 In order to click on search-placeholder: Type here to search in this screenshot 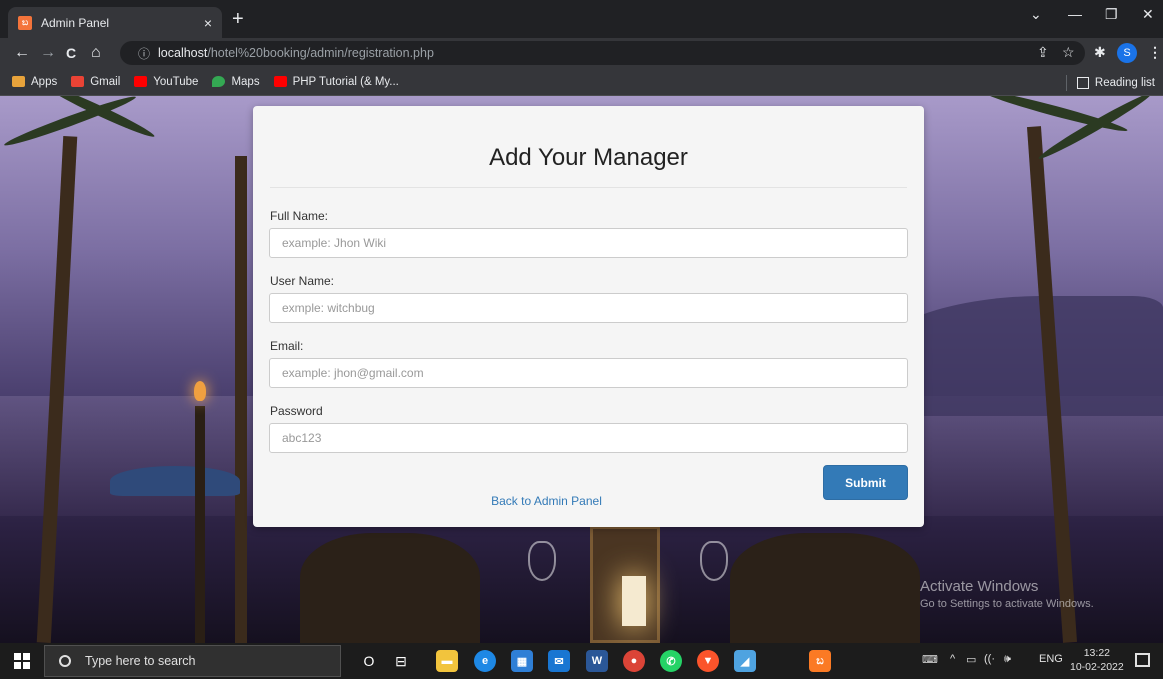, I will do `click(140, 661)`.